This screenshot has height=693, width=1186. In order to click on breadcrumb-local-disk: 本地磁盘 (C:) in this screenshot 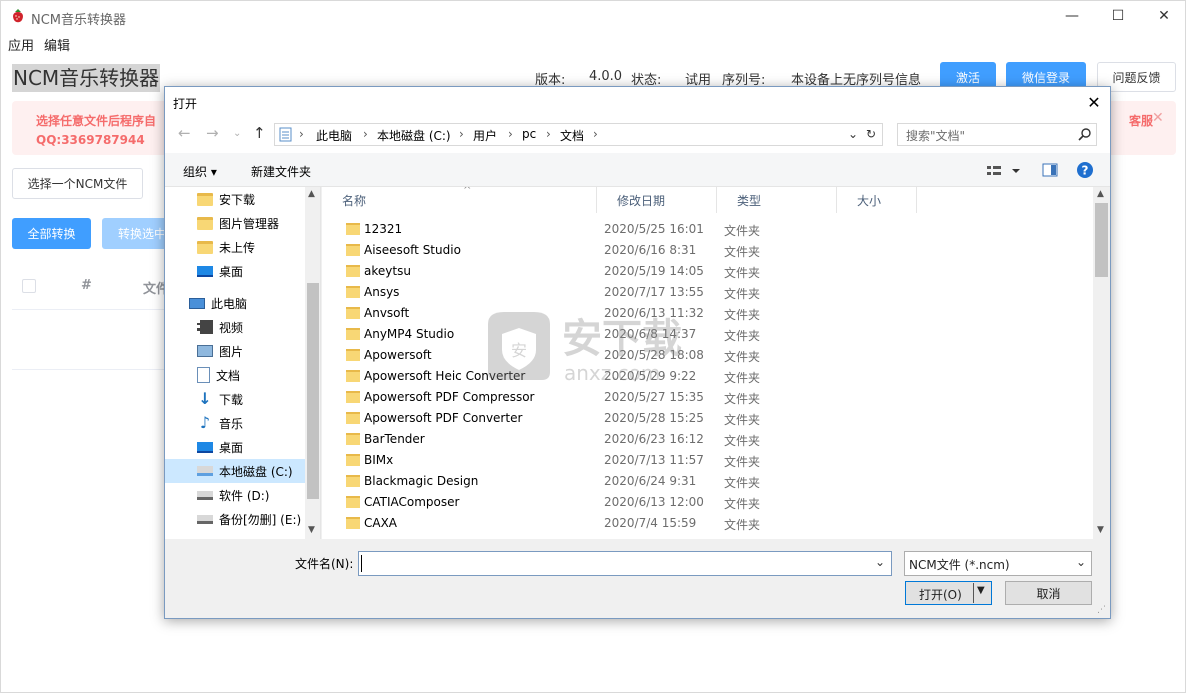, I will do `click(414, 135)`.